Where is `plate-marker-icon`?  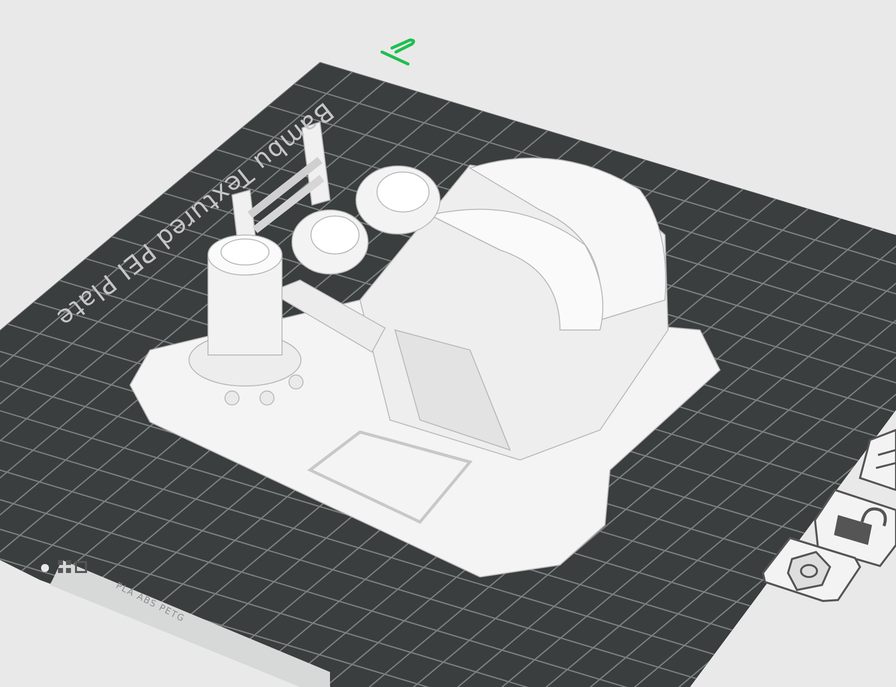 plate-marker-icon is located at coordinates (398, 52).